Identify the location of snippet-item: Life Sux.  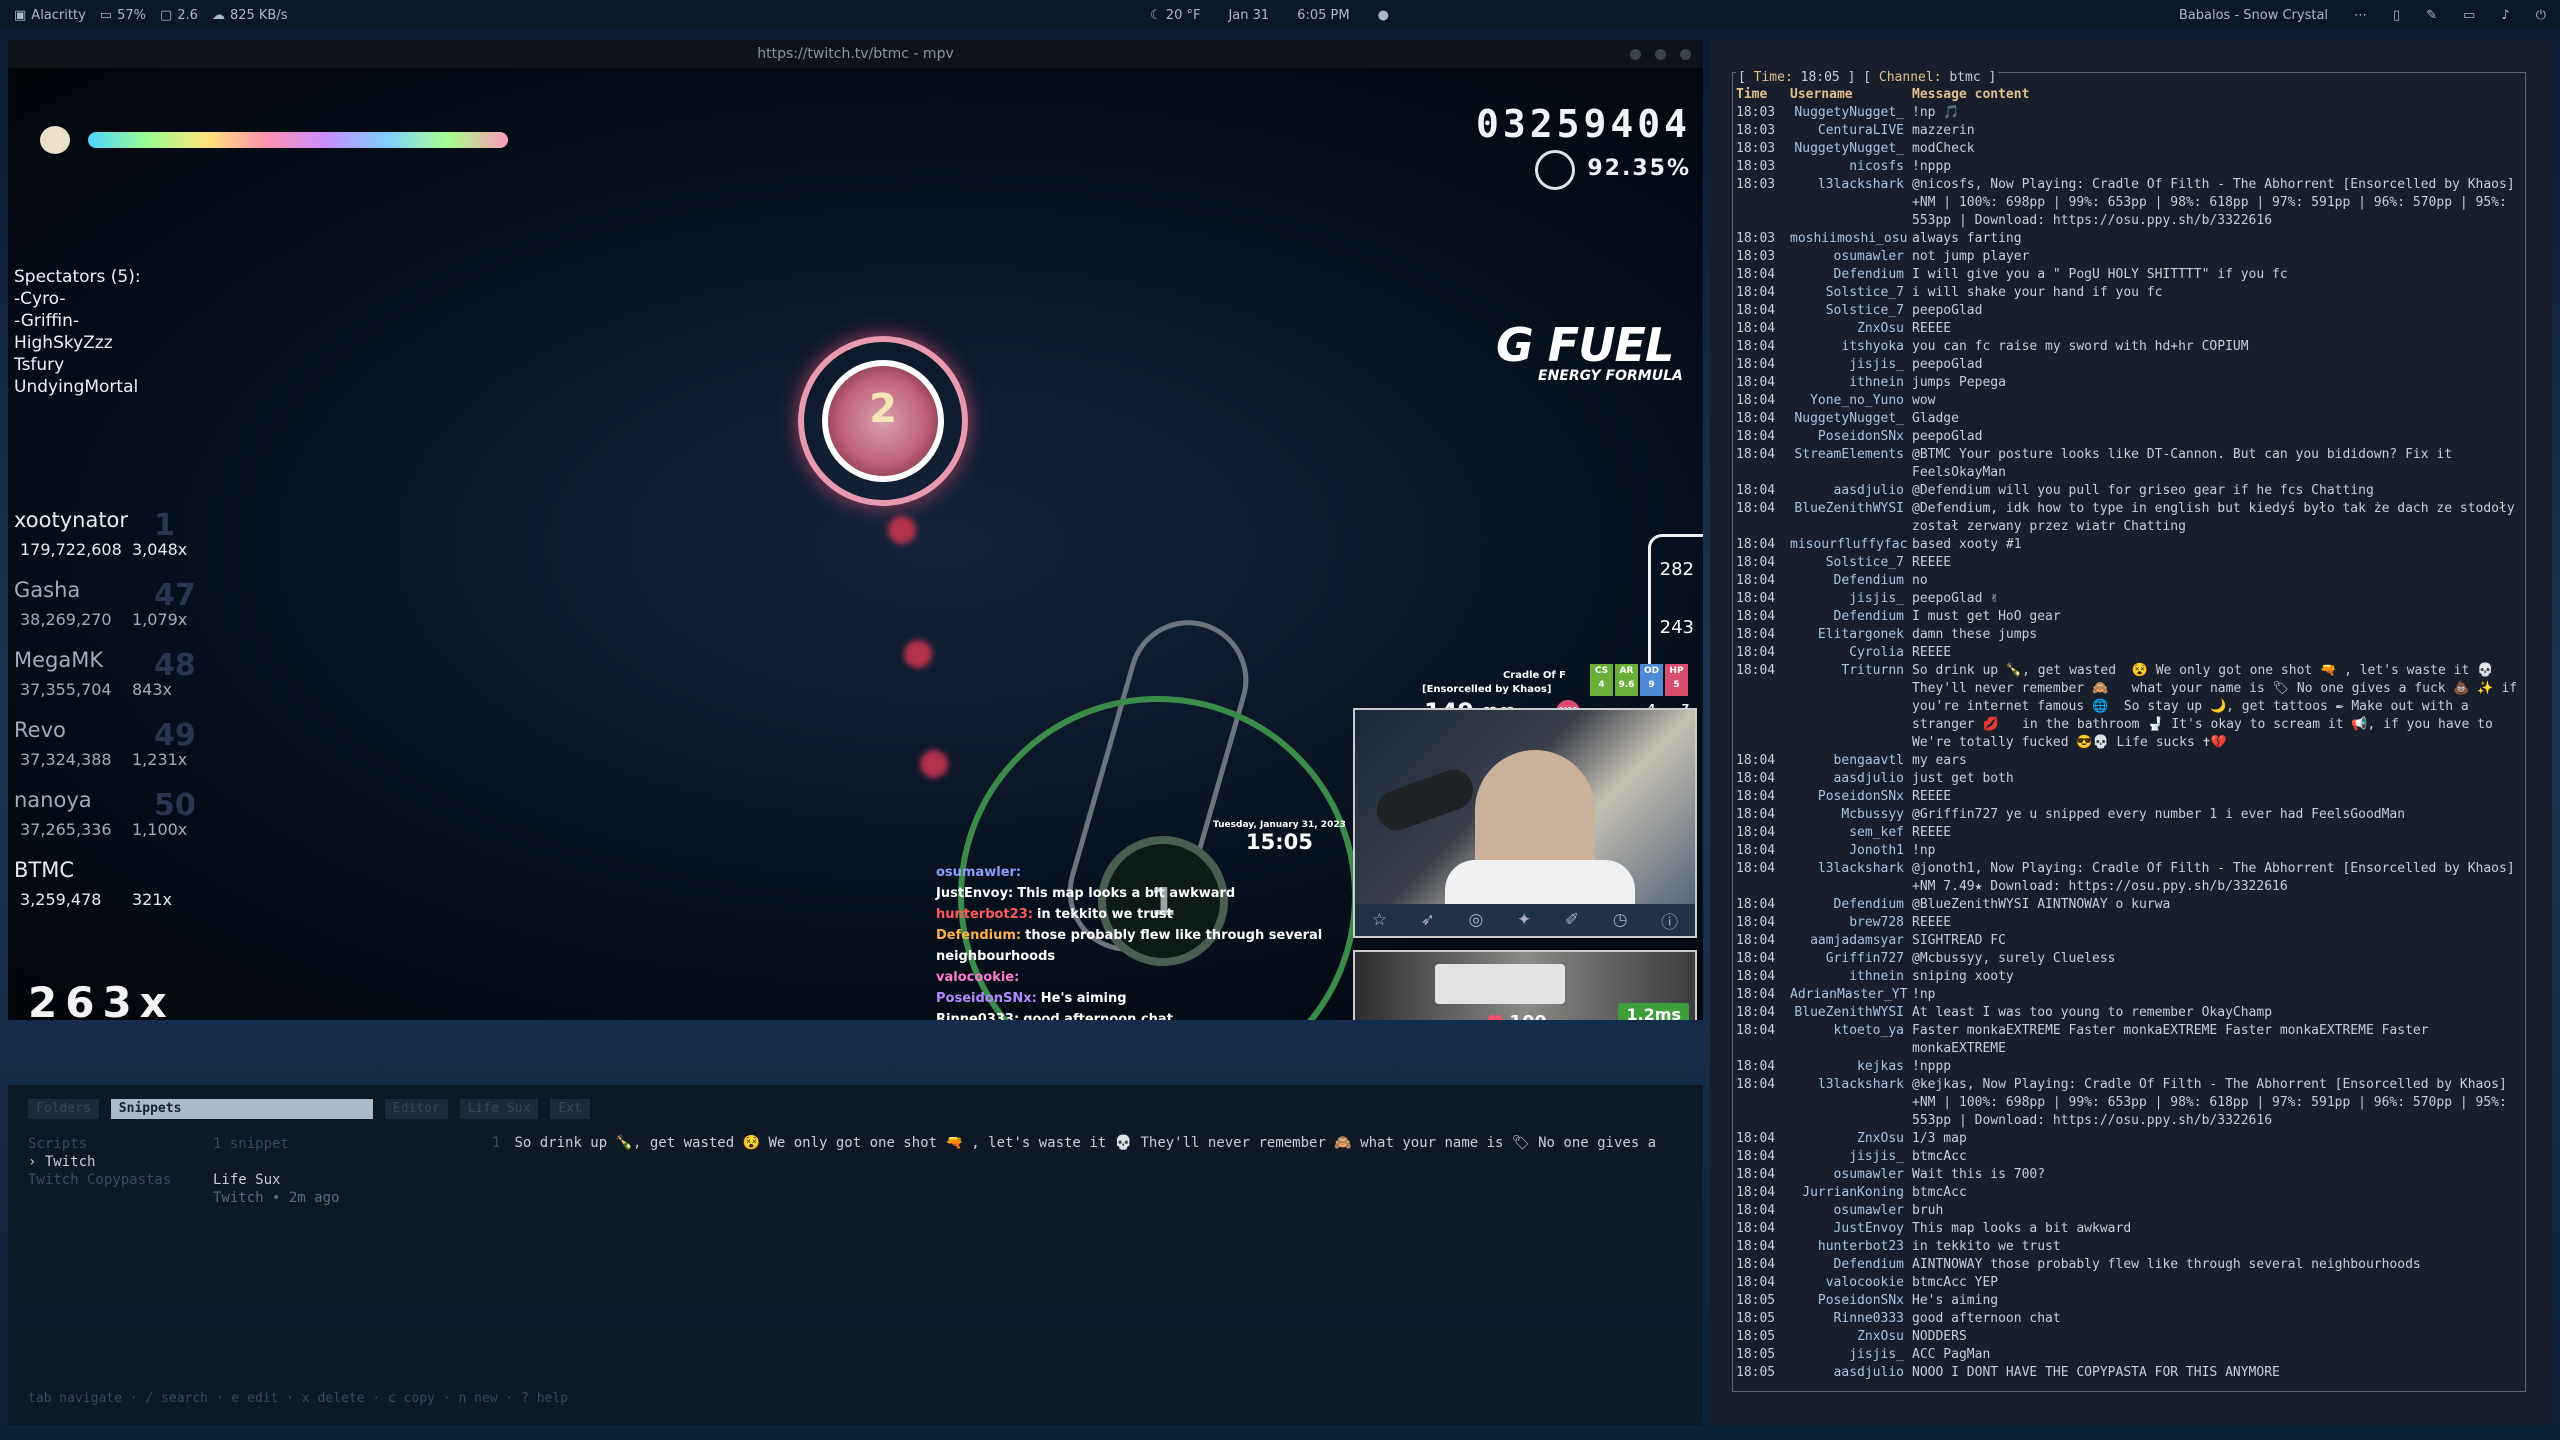
(276, 1180).